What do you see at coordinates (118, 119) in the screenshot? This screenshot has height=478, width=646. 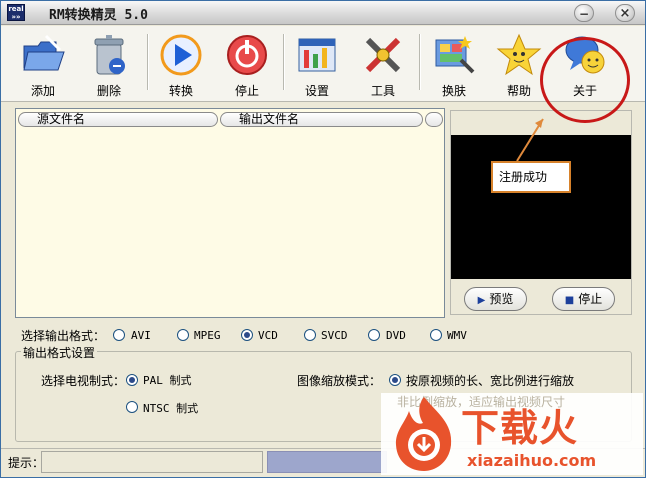 I see `column-header-source: 源文件名` at bounding box center [118, 119].